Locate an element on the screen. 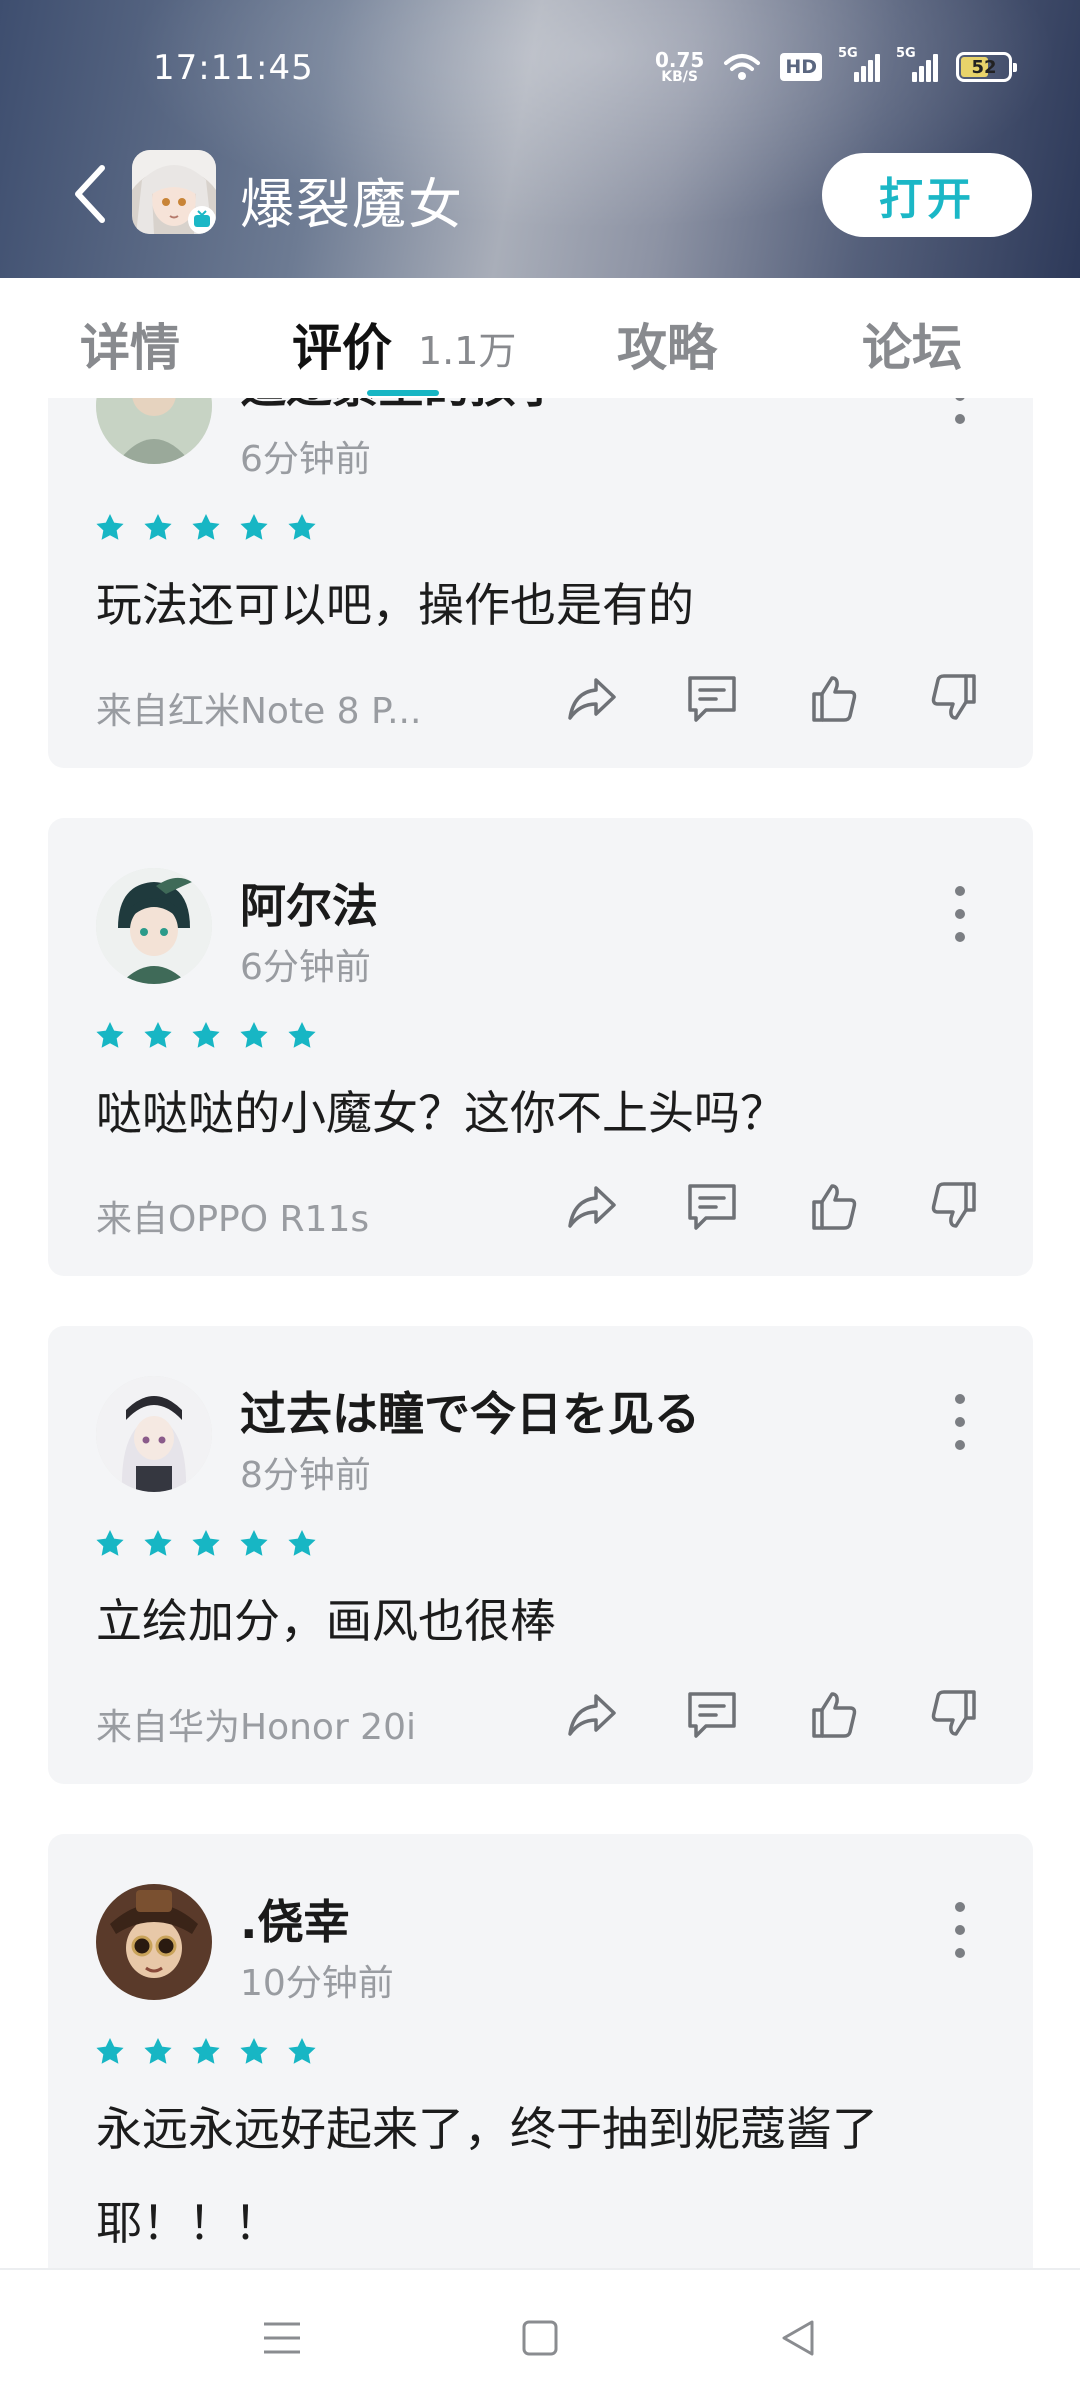 The width and height of the screenshot is (1080, 2400). hd-voice-badge: HD is located at coordinates (801, 67).